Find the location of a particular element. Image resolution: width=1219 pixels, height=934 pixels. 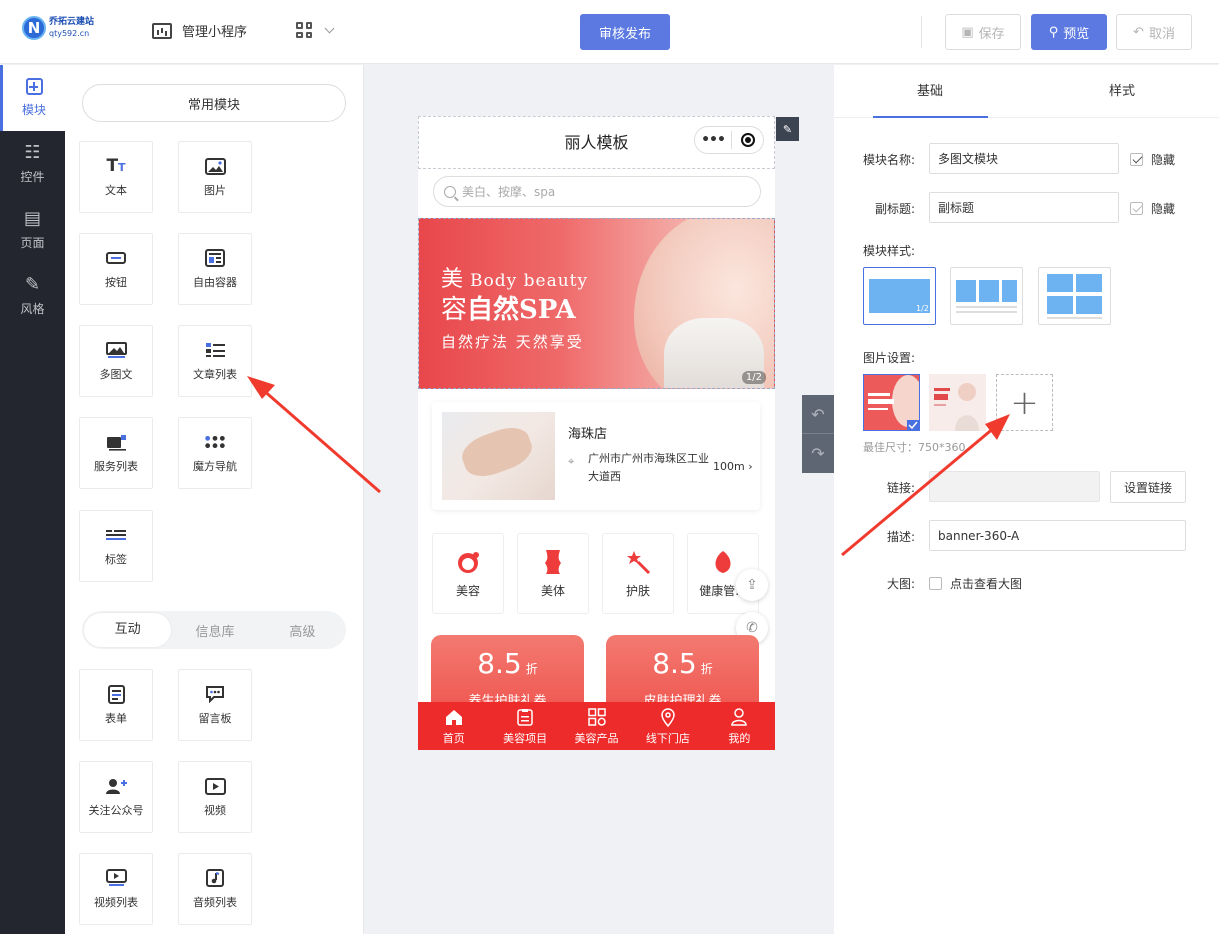

location-pin-icon: ⌖ is located at coordinates (571, 461).